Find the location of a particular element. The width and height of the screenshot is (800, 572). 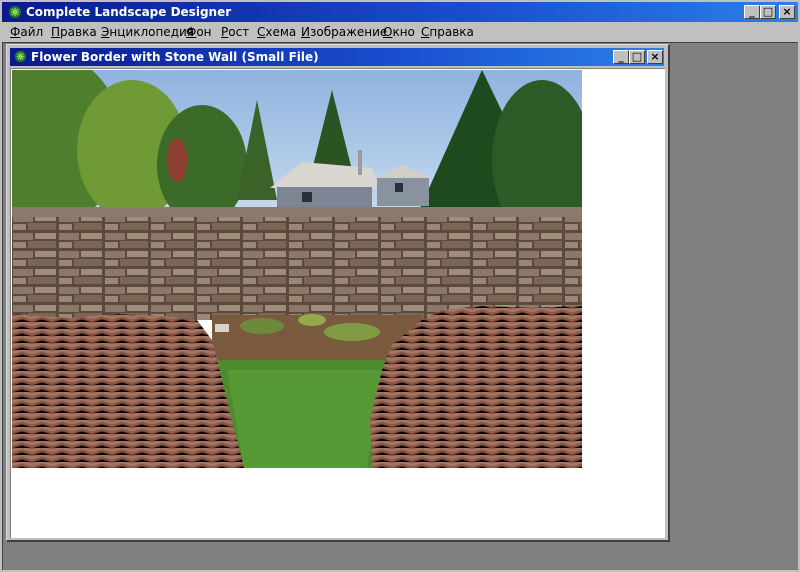

menu-edit: Правка is located at coordinates (74, 32).